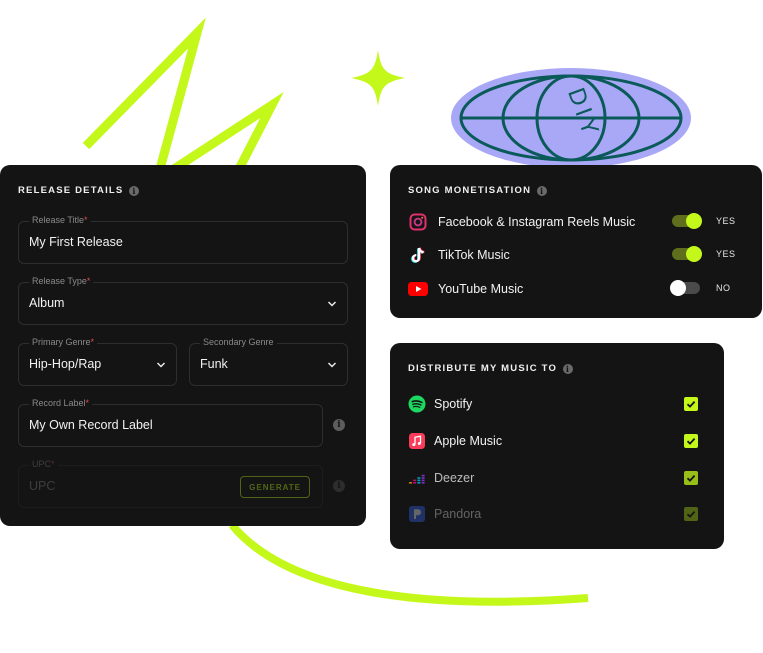  What do you see at coordinates (576, 255) in the screenshot?
I see `monetisation-row-tiktok: TikTok Music YES` at bounding box center [576, 255].